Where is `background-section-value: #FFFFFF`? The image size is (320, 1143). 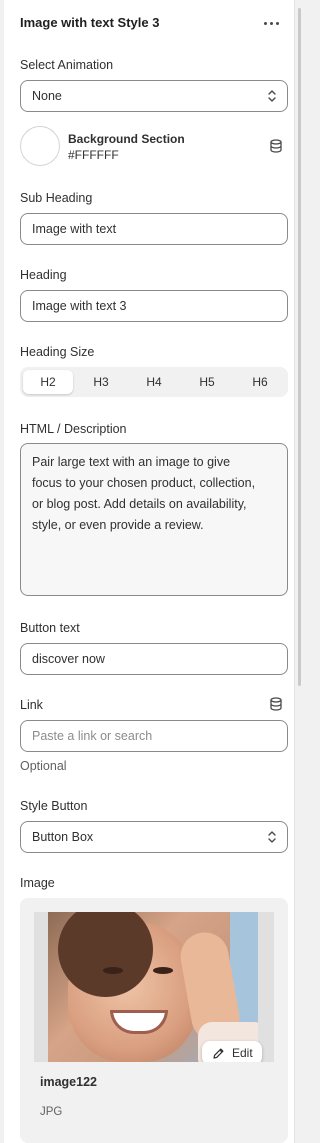 background-section-value: #FFFFFF is located at coordinates (93, 155).